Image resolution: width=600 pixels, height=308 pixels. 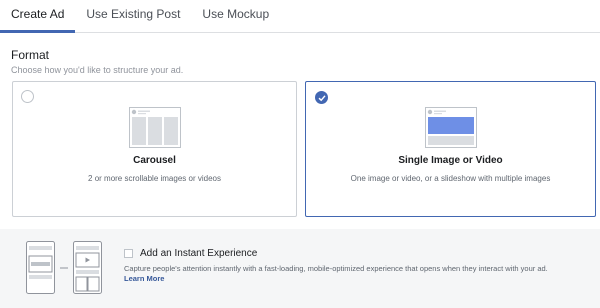 I want to click on tab-use-mockup: Use Mockup, so click(x=235, y=16).